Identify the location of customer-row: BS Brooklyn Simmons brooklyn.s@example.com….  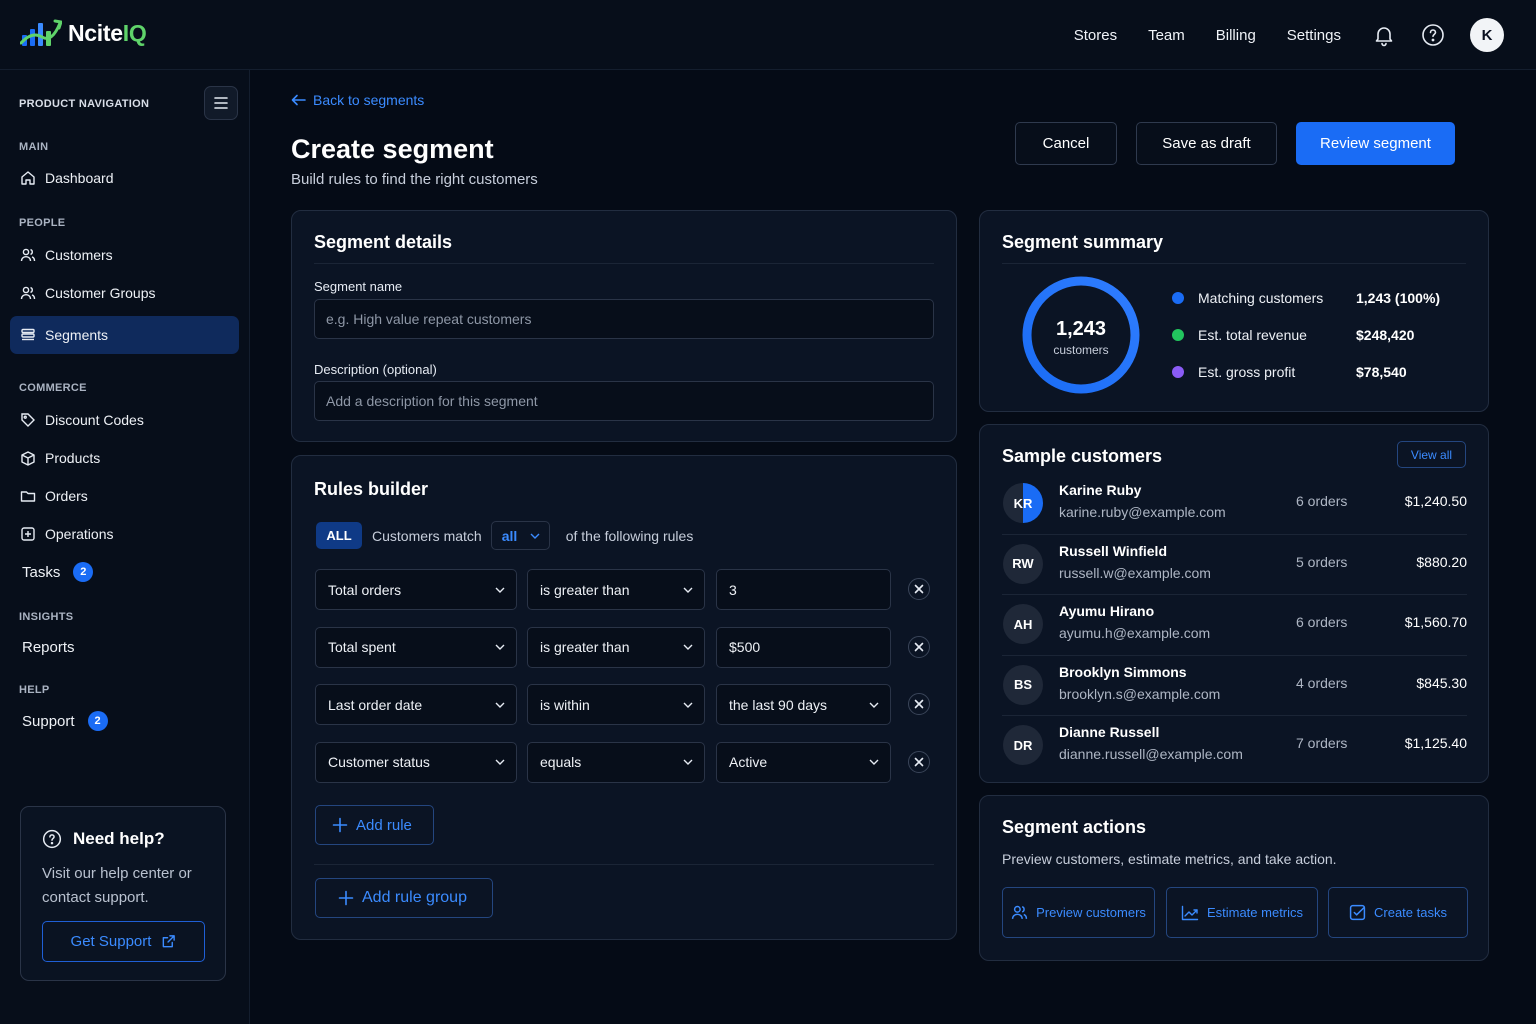
(1234, 685).